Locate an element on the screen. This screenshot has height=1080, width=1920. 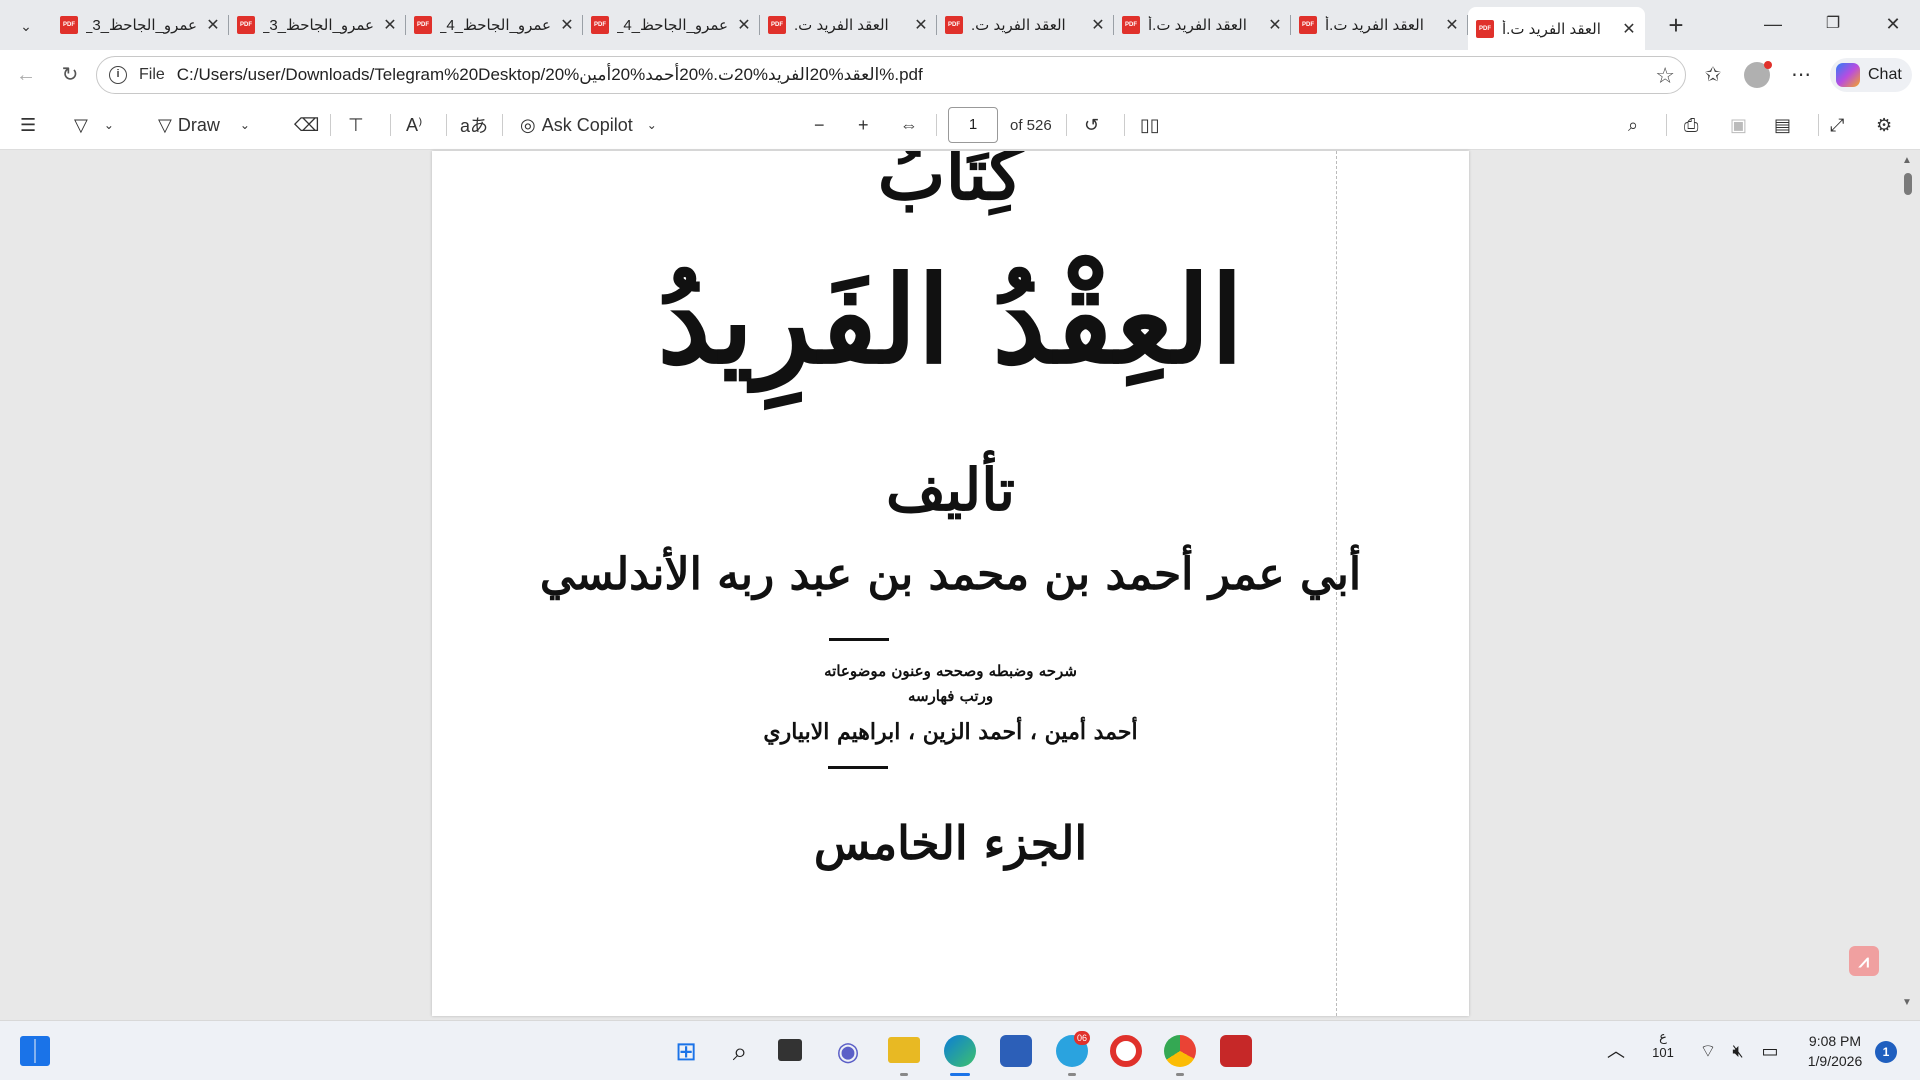
speaker-muted-icon: 🔇︎ is located at coordinates (1738, 1051).